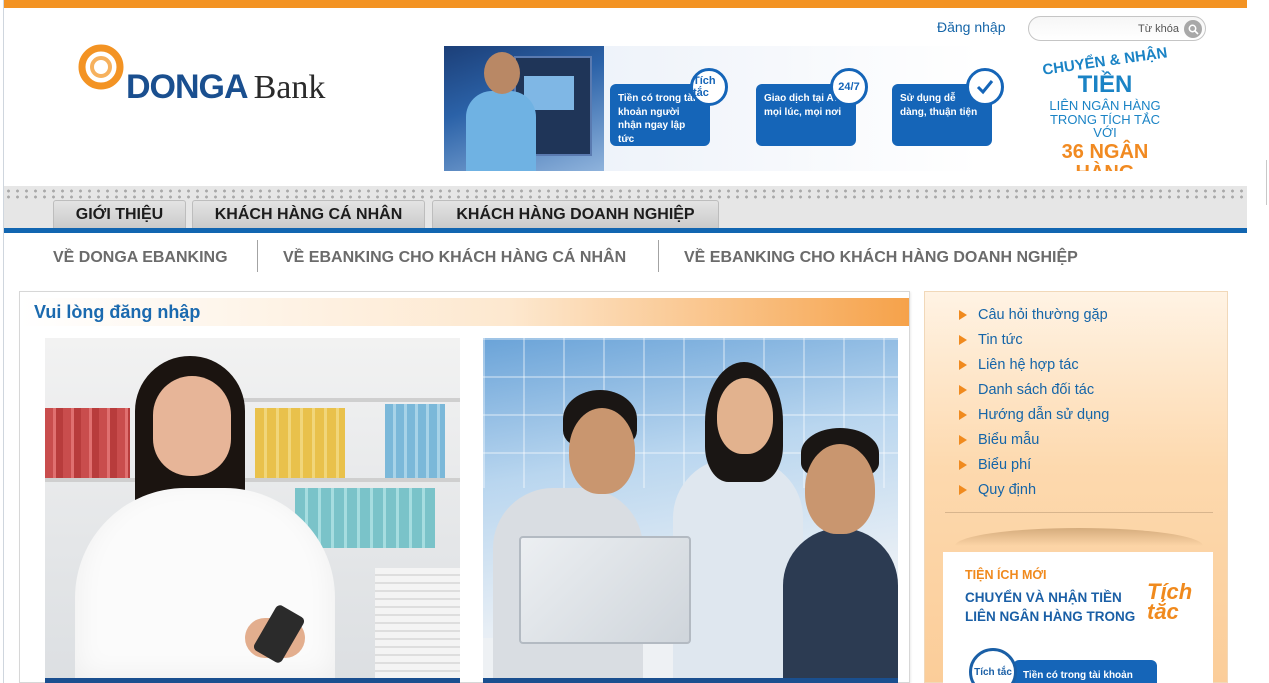 This screenshot has width=1269, height=683. What do you see at coordinates (881, 258) in the screenshot?
I see `subnav-ebanking-doanh-nghiep: VỀ EBANKING CHO KHÁCH HÀNG DOANH NGHIỆP` at bounding box center [881, 258].